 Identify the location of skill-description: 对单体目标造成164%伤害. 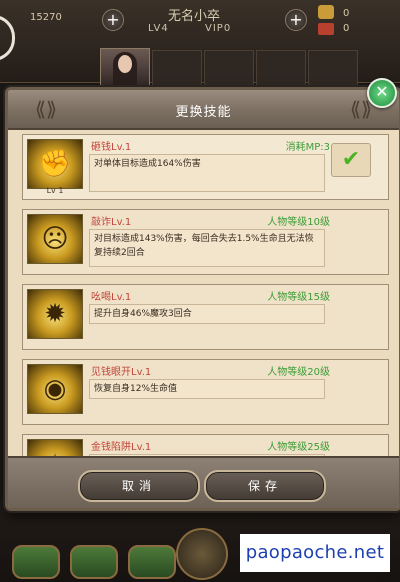
(207, 173).